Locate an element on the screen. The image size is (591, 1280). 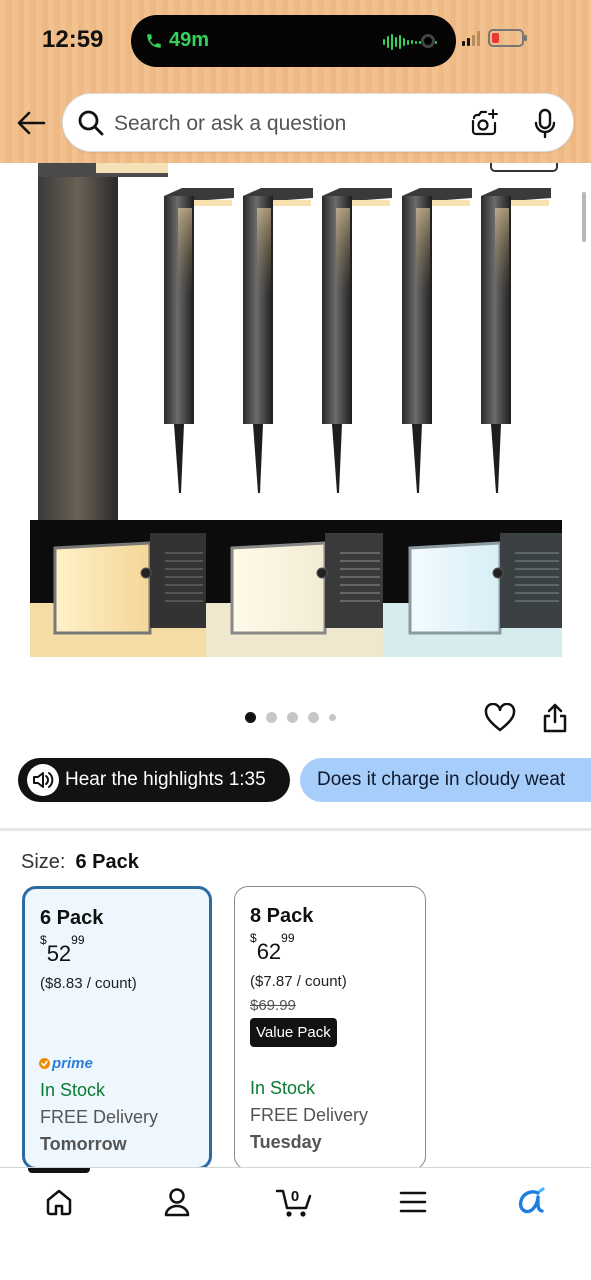
hear-highlights-button: Hear the highlights 1:35 is located at coordinates (154, 780).